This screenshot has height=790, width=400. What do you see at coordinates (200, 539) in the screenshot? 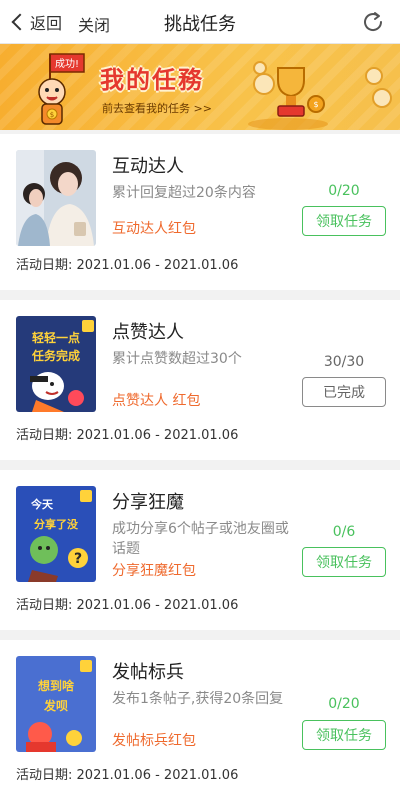
I see `task-description: 成功分享6个帖子或池友圈或话题` at bounding box center [200, 539].